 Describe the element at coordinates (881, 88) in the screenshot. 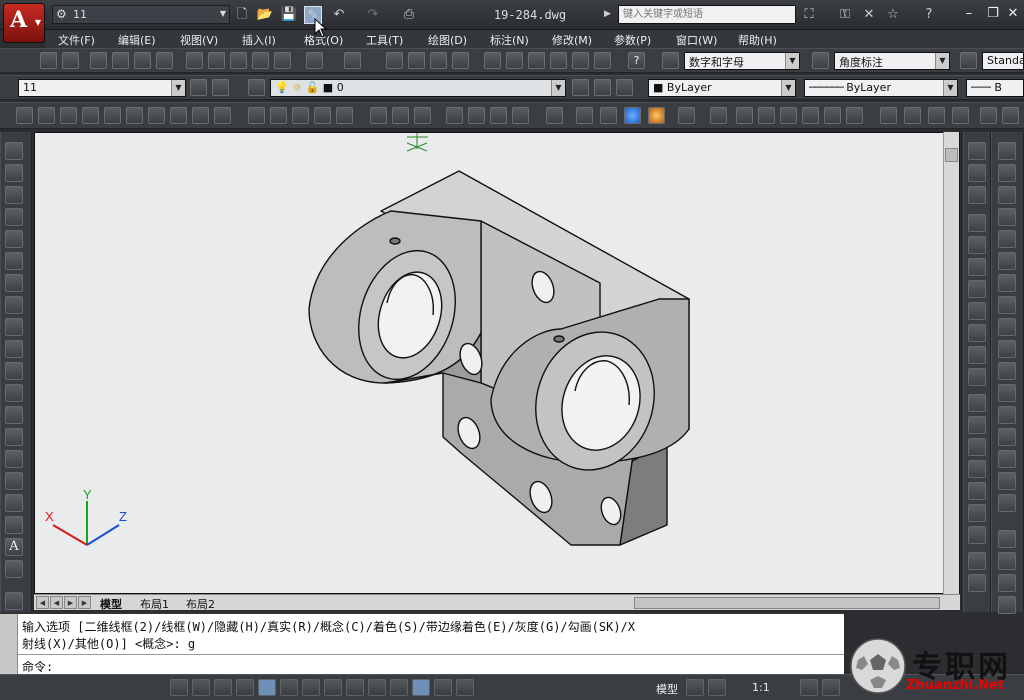

I see `linetype-combo: ────── ByLayer ▼` at that location.